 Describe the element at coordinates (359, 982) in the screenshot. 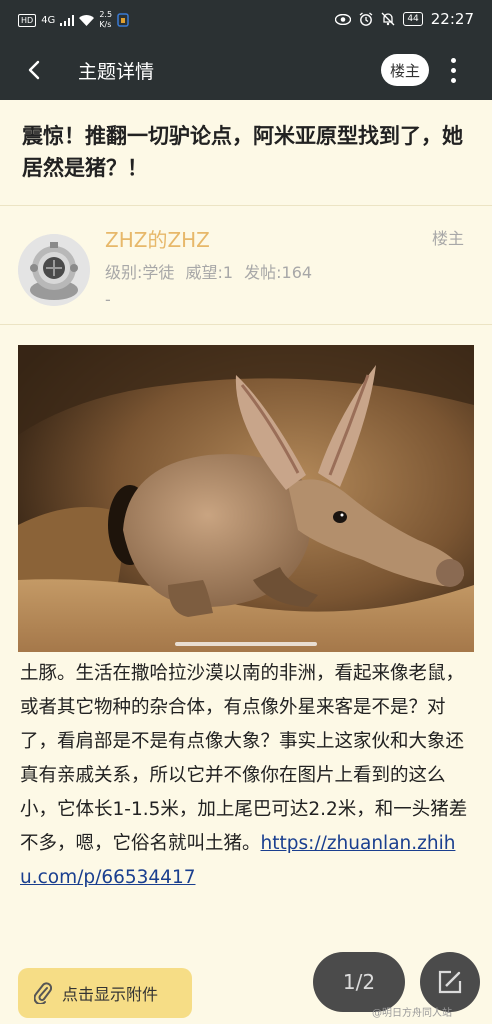

I see `page-indicator: 1/2` at that location.